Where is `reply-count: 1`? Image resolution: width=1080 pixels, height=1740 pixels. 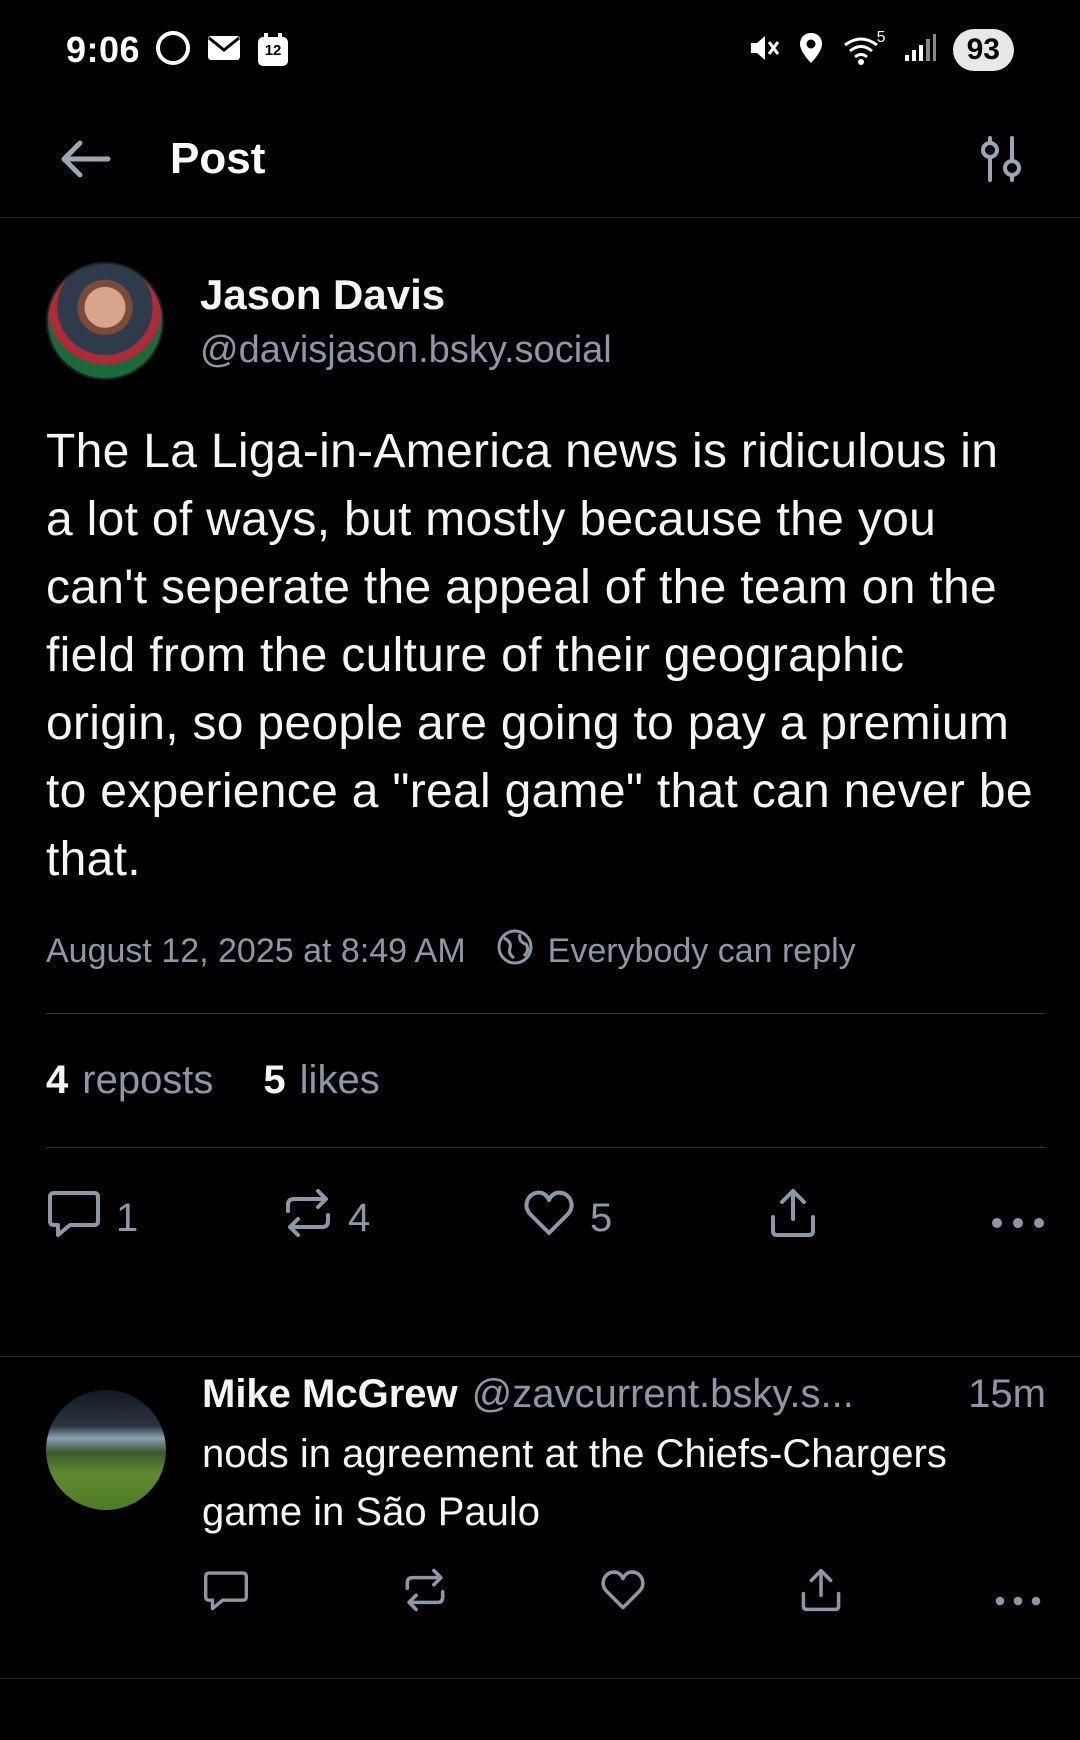
reply-count: 1 is located at coordinates (127, 1217).